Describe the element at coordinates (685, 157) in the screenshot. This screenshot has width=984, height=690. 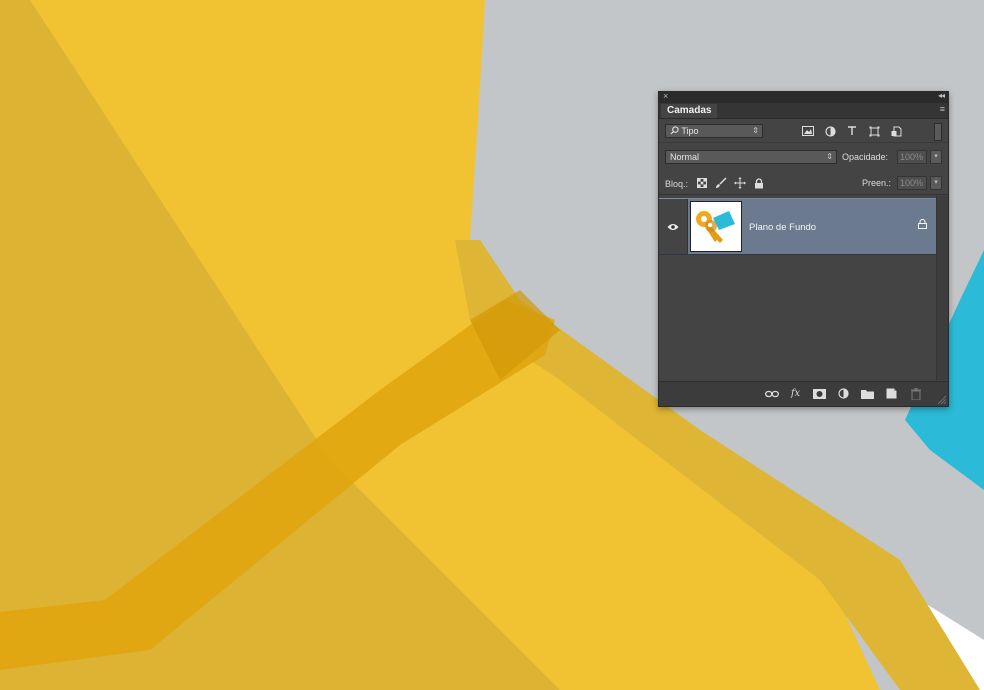
I see `blend-mode-value: Normal` at that location.